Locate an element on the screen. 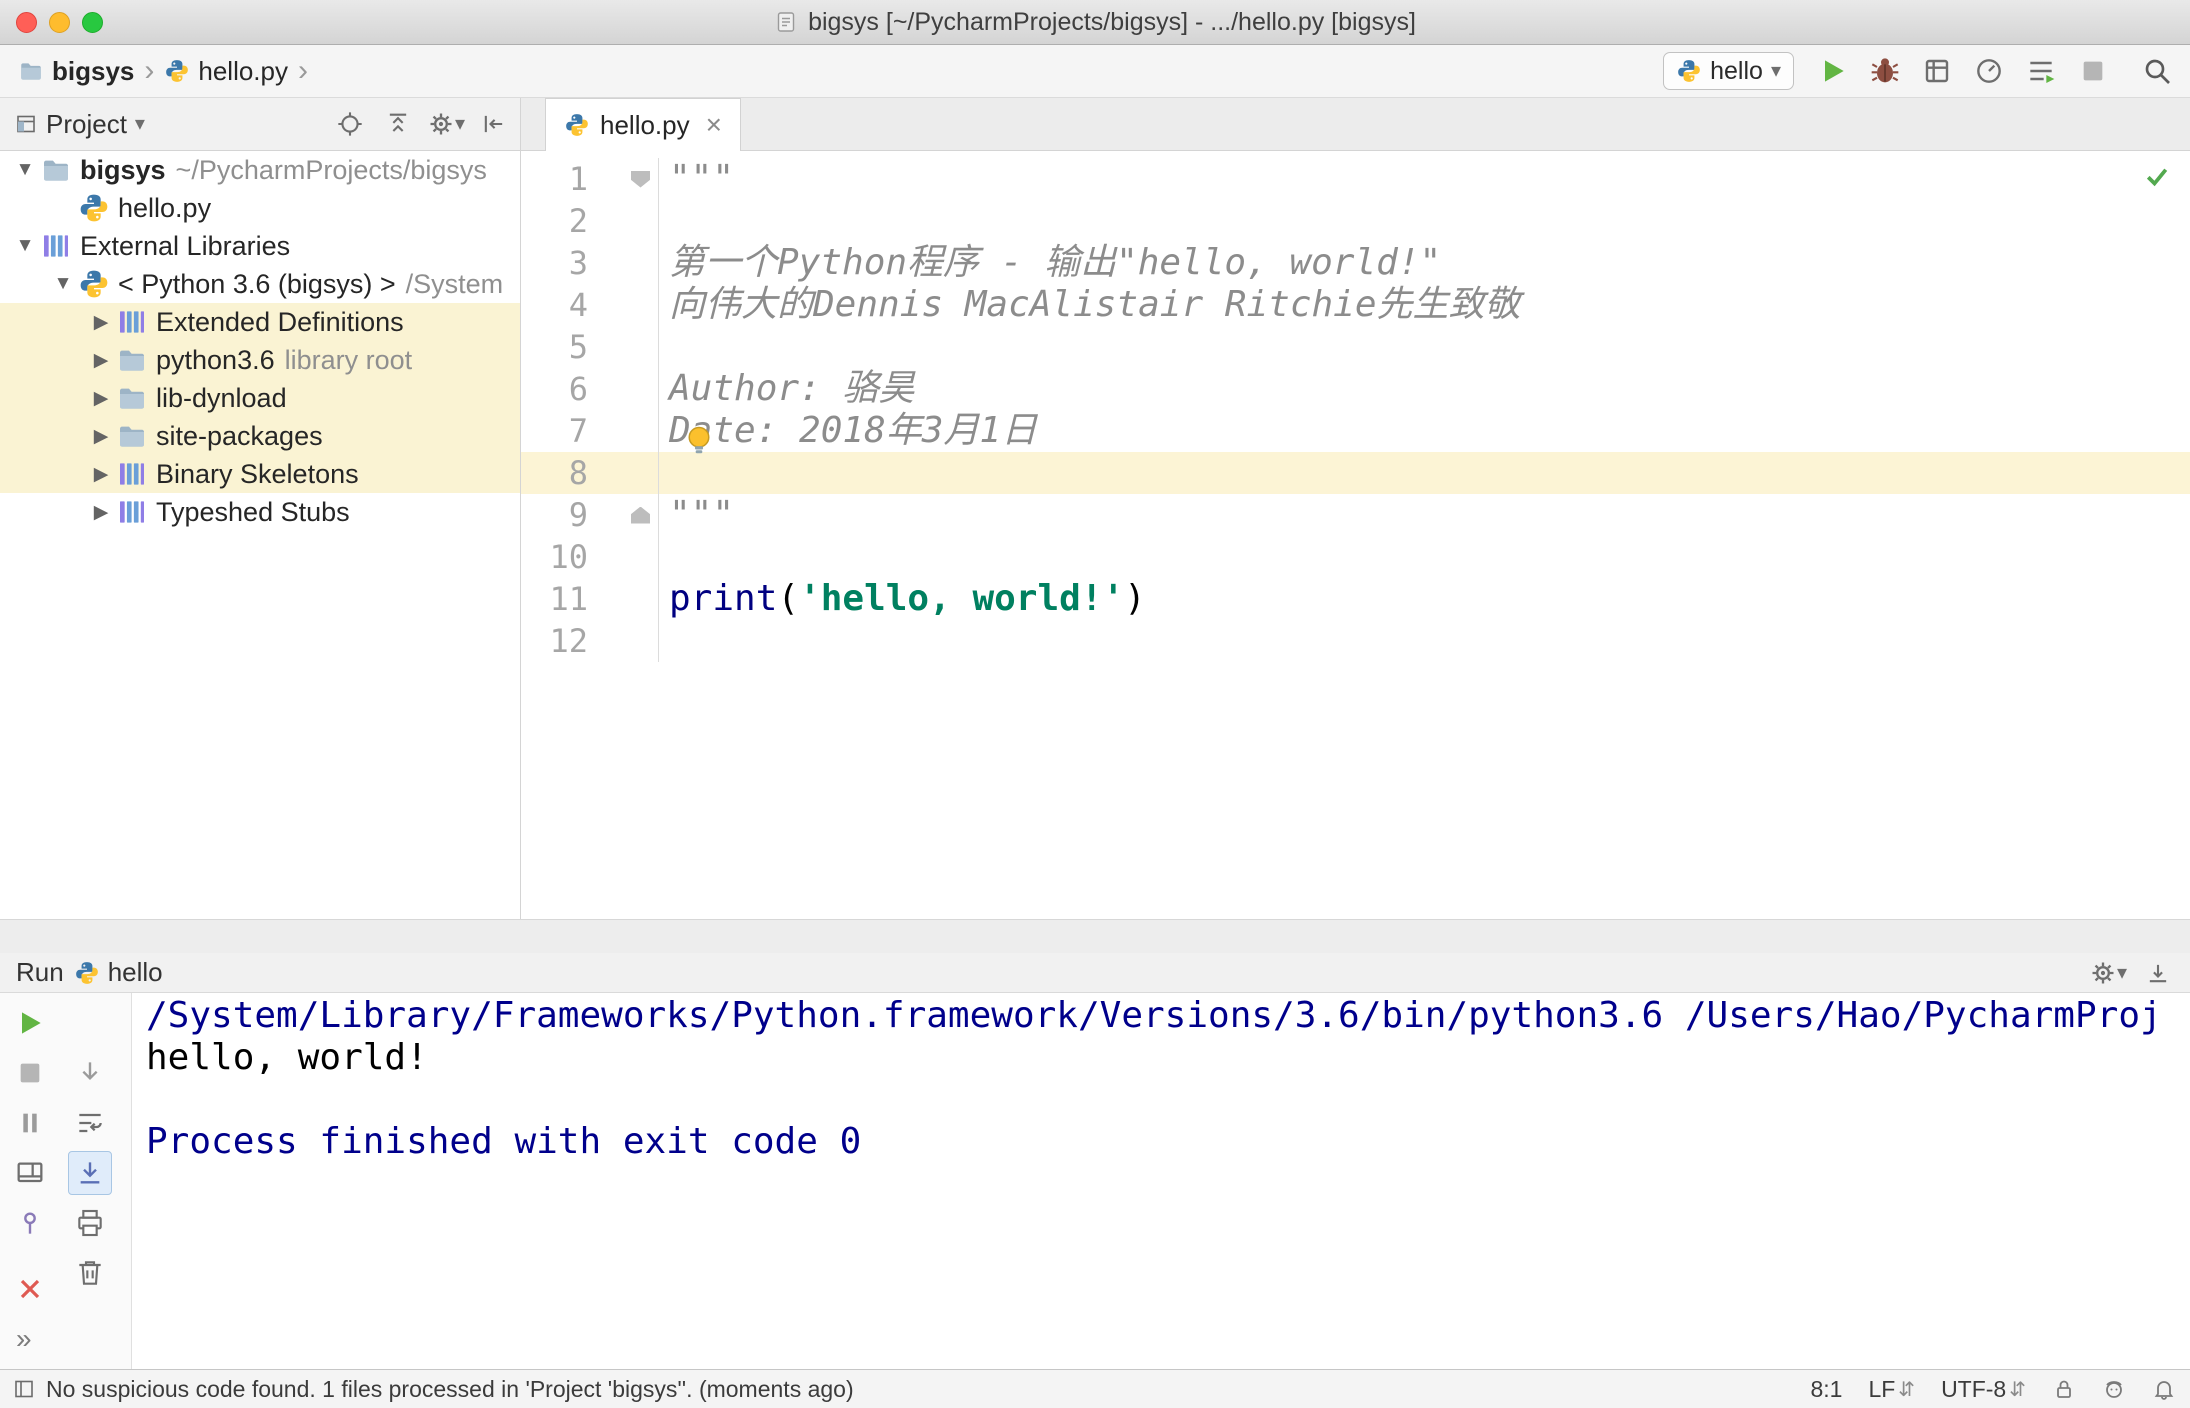  editor-line-8: 8 is located at coordinates (1355, 473).